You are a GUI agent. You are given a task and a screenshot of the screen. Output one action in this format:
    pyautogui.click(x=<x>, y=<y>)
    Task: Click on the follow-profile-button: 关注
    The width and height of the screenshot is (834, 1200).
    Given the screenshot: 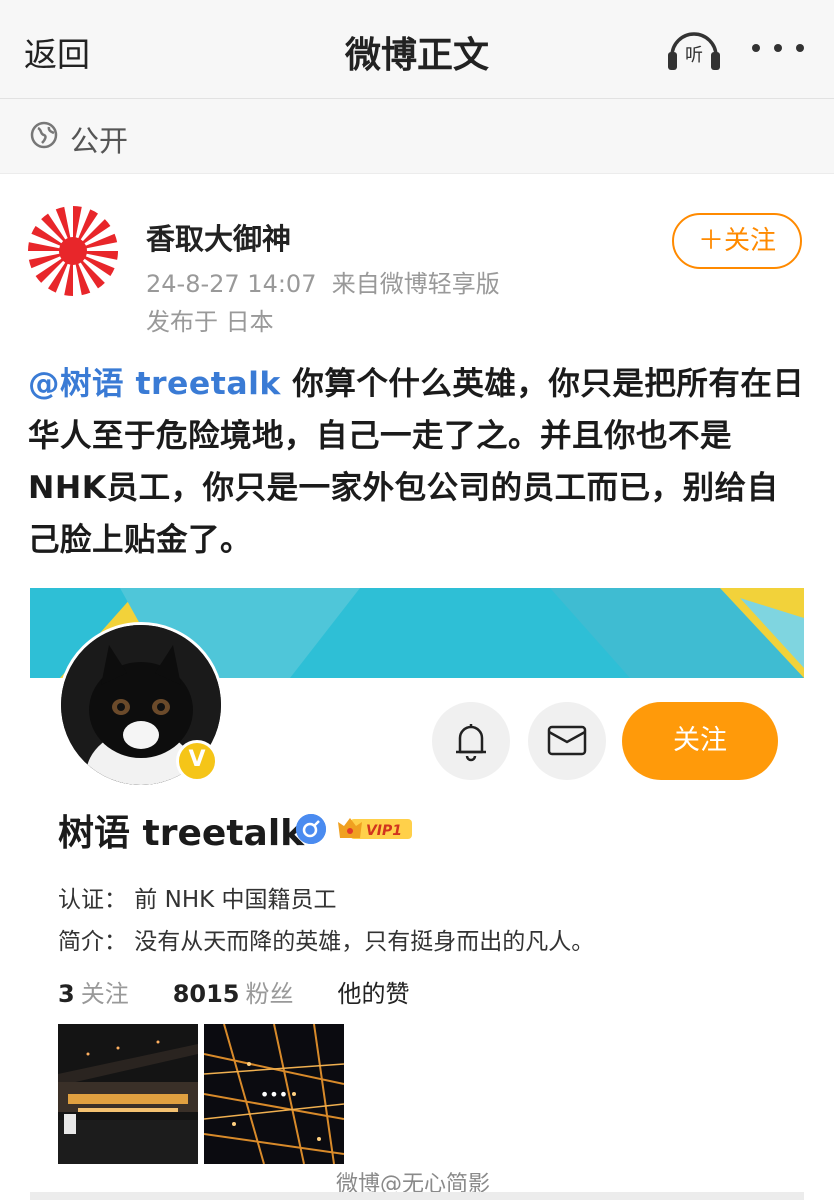 What is the action you would take?
    pyautogui.click(x=700, y=741)
    